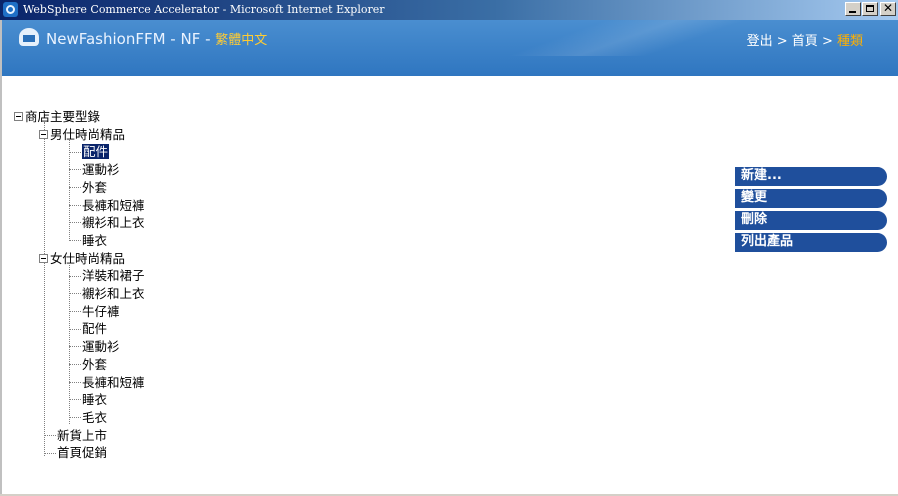 The image size is (898, 496). What do you see at coordinates (353, 94) in the screenshot?
I see `menu-operations: 營運` at bounding box center [353, 94].